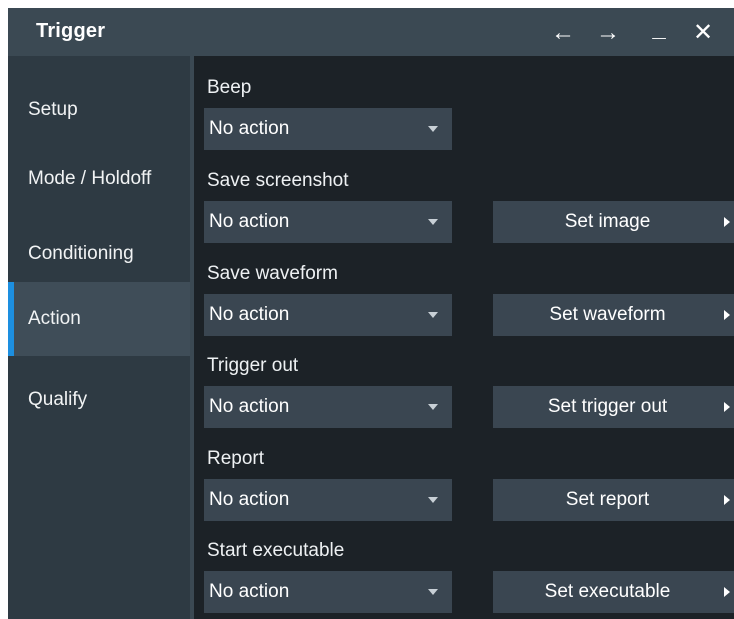 The image size is (734, 619). I want to click on sidebar-item-mode-holdoff: Mode / Holdoff, so click(99, 179).